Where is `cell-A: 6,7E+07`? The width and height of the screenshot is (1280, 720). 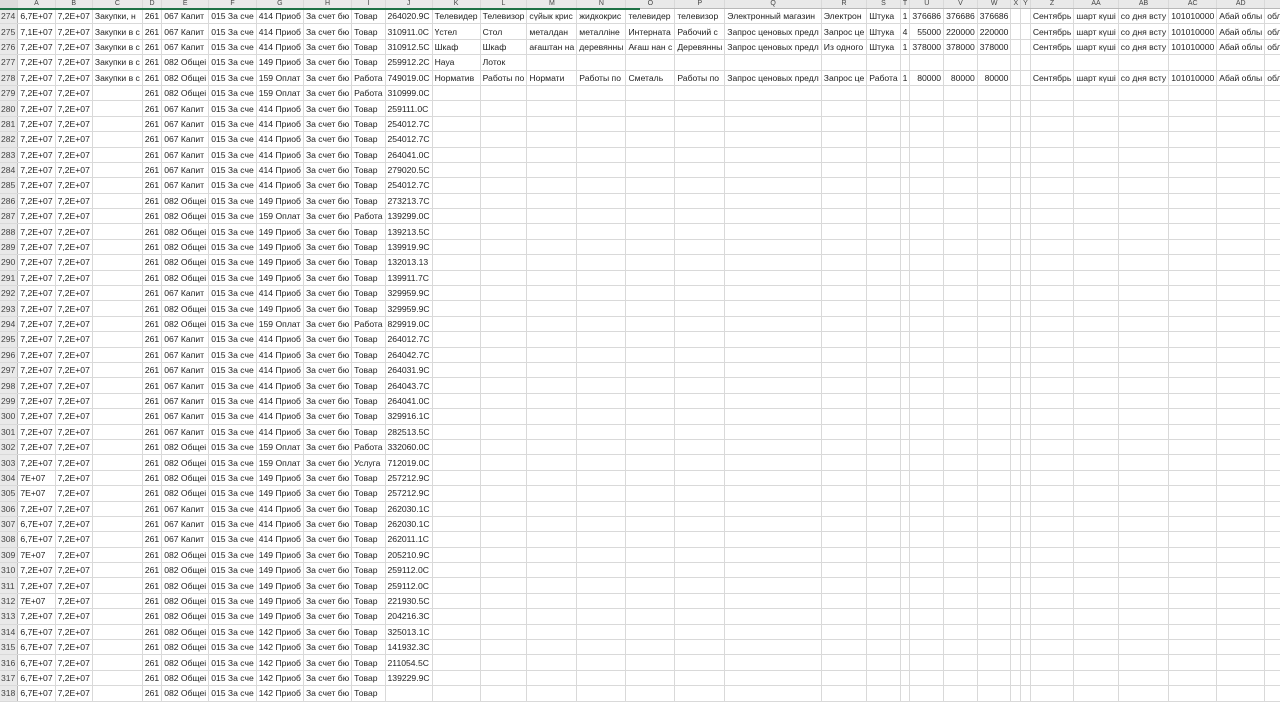 cell-A: 6,7E+07 is located at coordinates (36, 693).